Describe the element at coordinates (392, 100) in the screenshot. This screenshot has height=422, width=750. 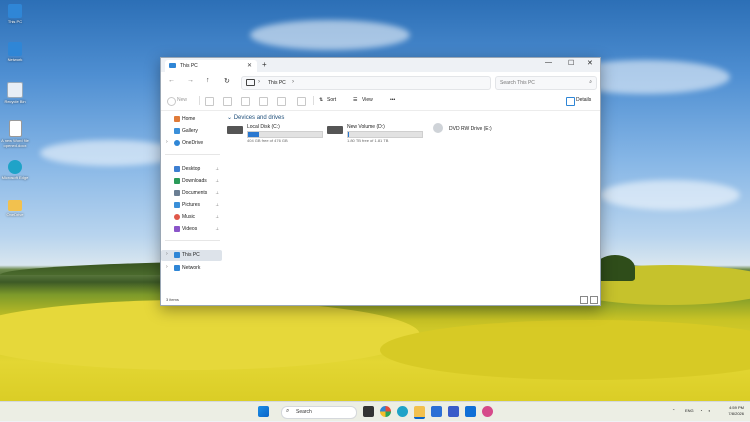
I see `more-options-button: •••` at that location.